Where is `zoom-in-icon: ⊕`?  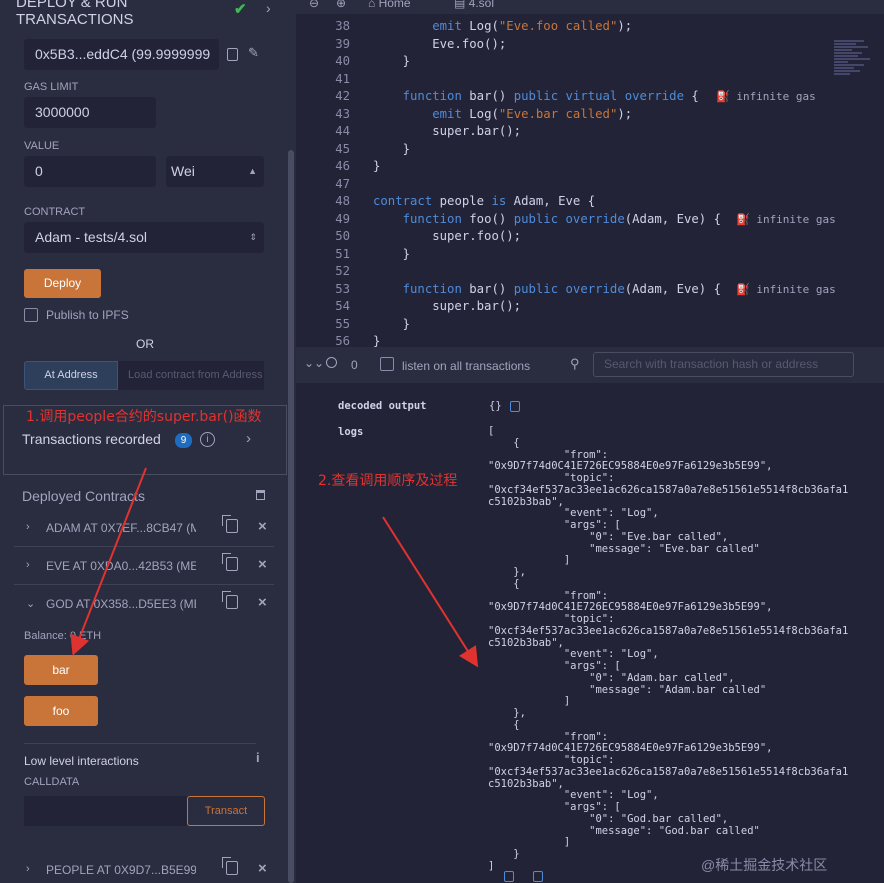 zoom-in-icon: ⊕ is located at coordinates (341, 5).